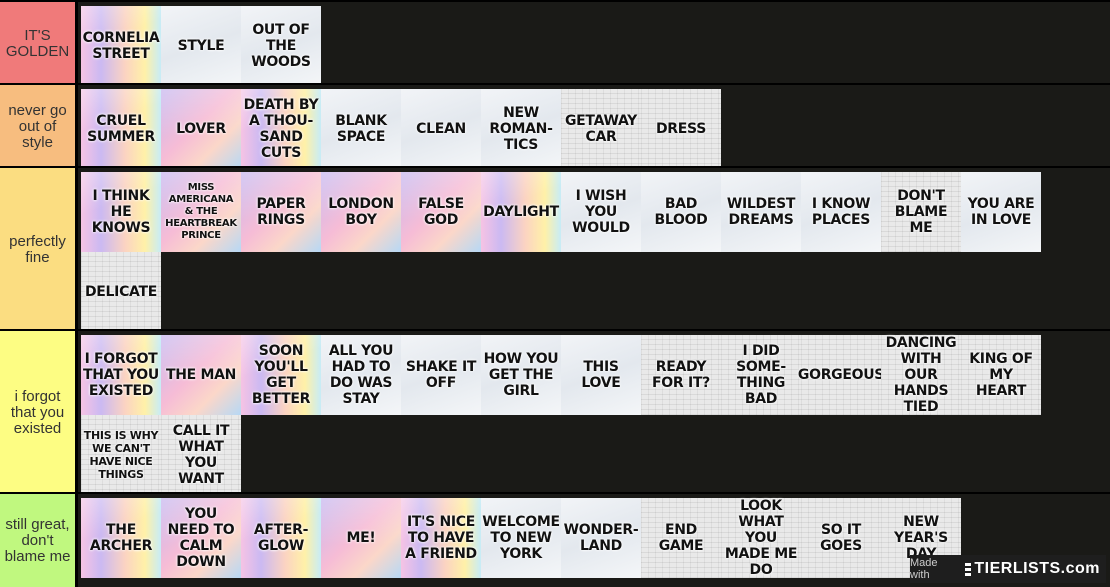 The image size is (1110, 587). I want to click on tier-item-look-what-you-made-me-do: LOOK WHAT YOU MADE ME DO, so click(761, 538).